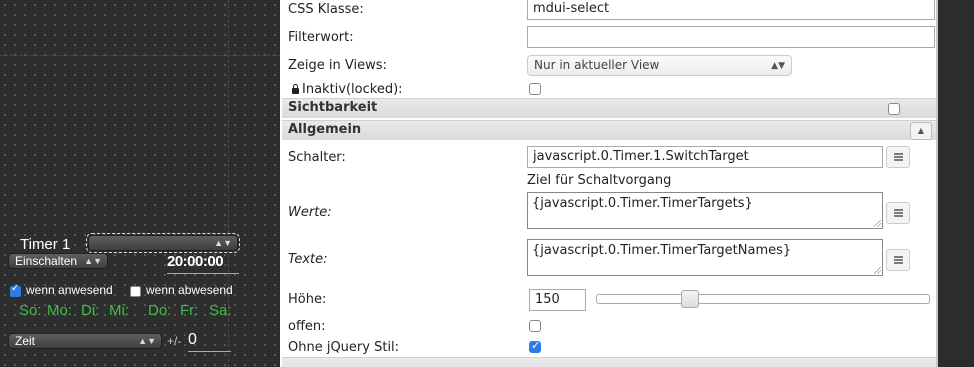 The image size is (974, 367). I want to click on section-visibility-title: Sichtbarkeit, so click(333, 107).